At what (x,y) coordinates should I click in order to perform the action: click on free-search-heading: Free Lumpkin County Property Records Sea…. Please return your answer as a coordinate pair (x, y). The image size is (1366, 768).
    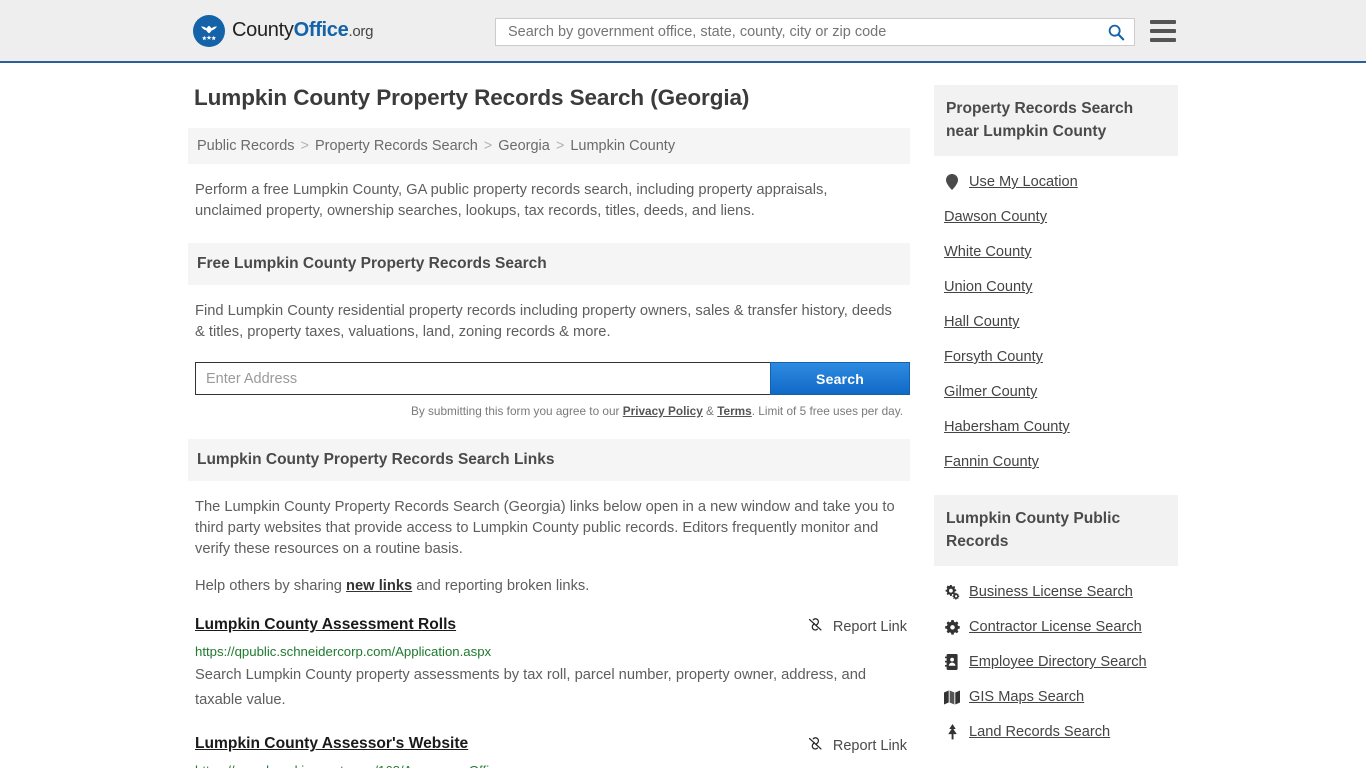
    Looking at the image, I should click on (549, 264).